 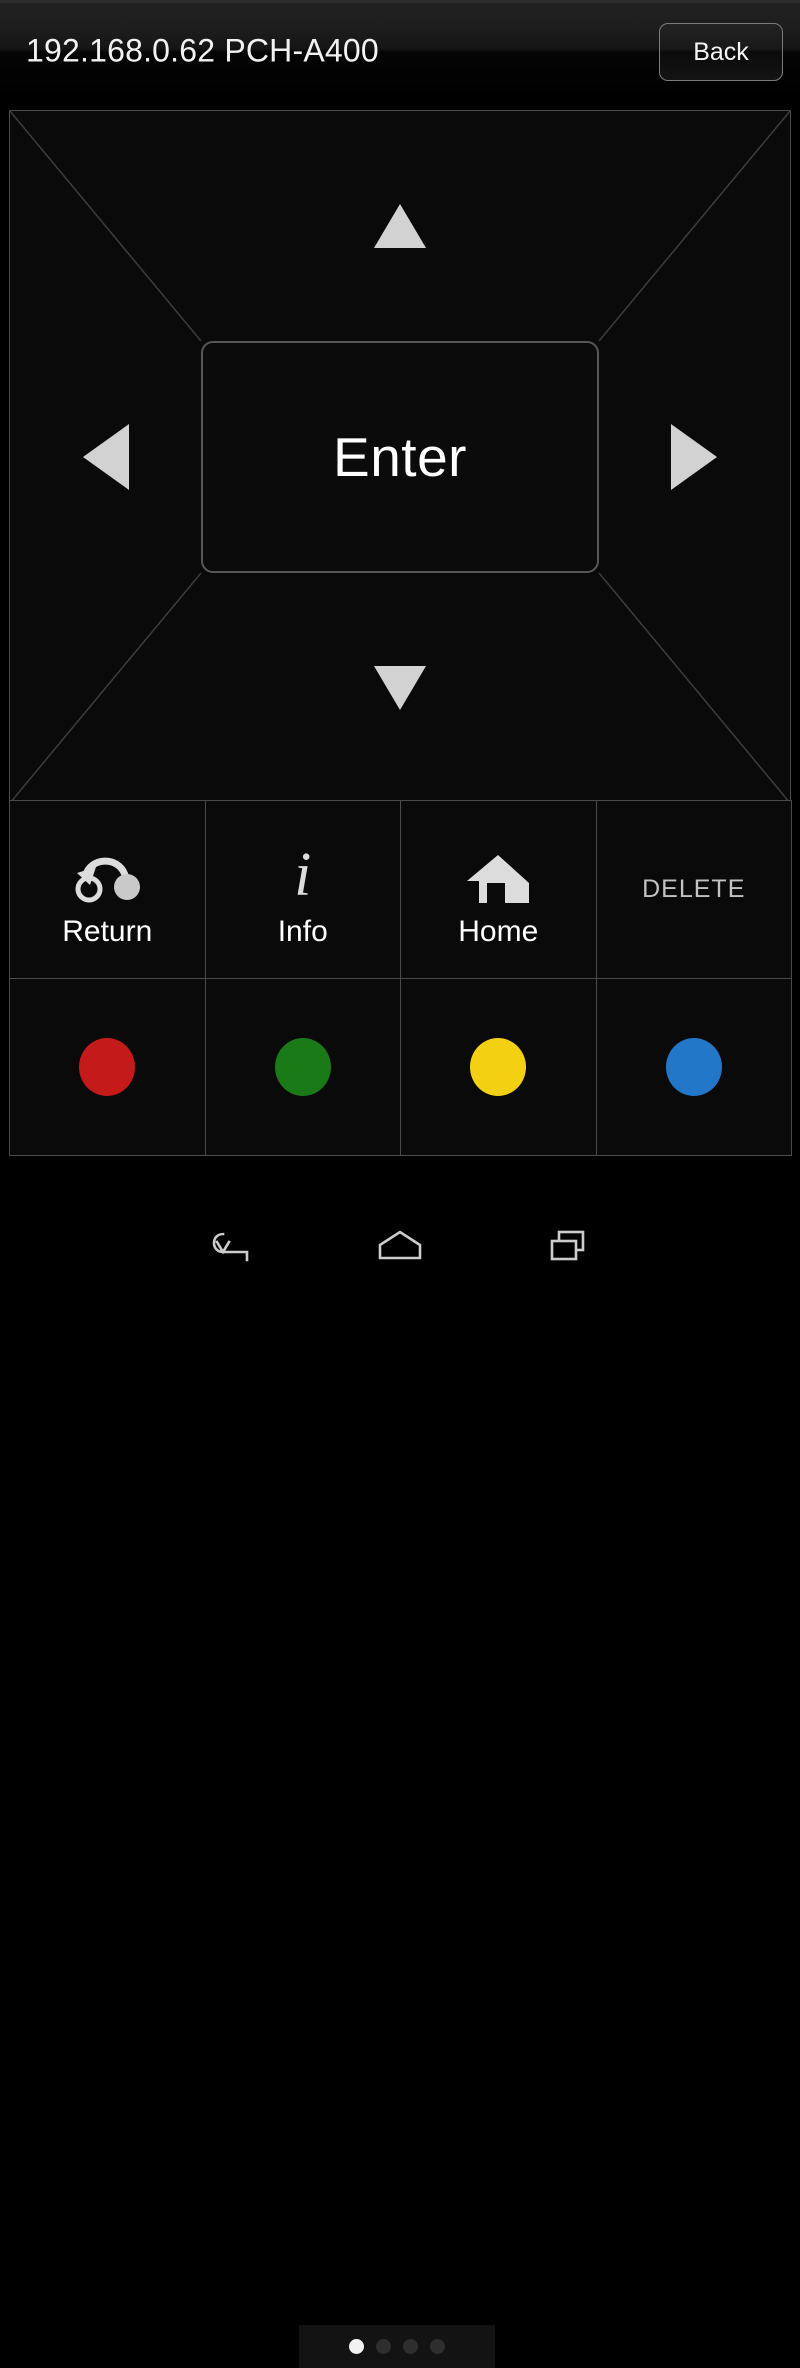 I want to click on android-recents-button, so click(x=570, y=1246).